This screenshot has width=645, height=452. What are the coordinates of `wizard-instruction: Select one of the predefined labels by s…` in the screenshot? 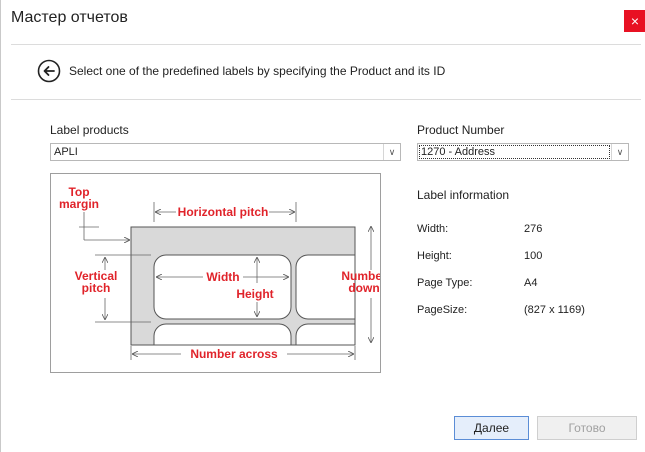 It's located at (257, 71).